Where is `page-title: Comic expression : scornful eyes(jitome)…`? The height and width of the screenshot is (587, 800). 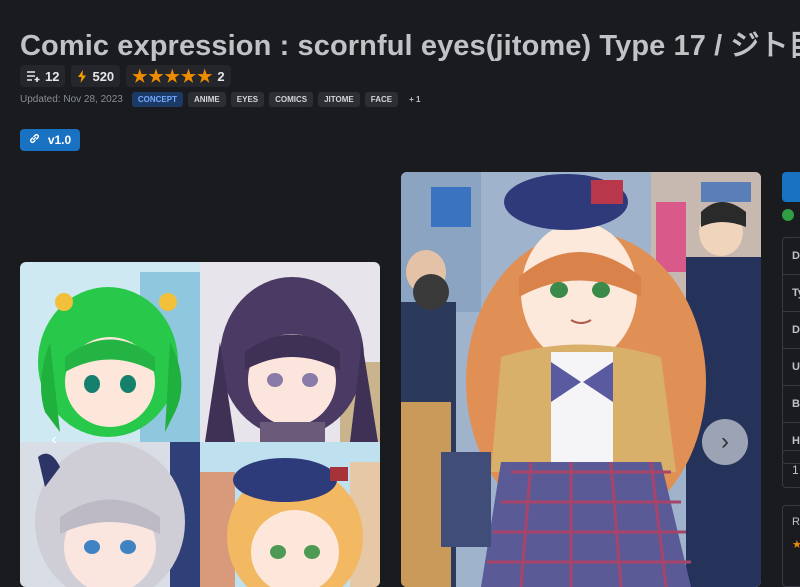
page-title: Comic expression : scornful eyes(jitome)… is located at coordinates (410, 46).